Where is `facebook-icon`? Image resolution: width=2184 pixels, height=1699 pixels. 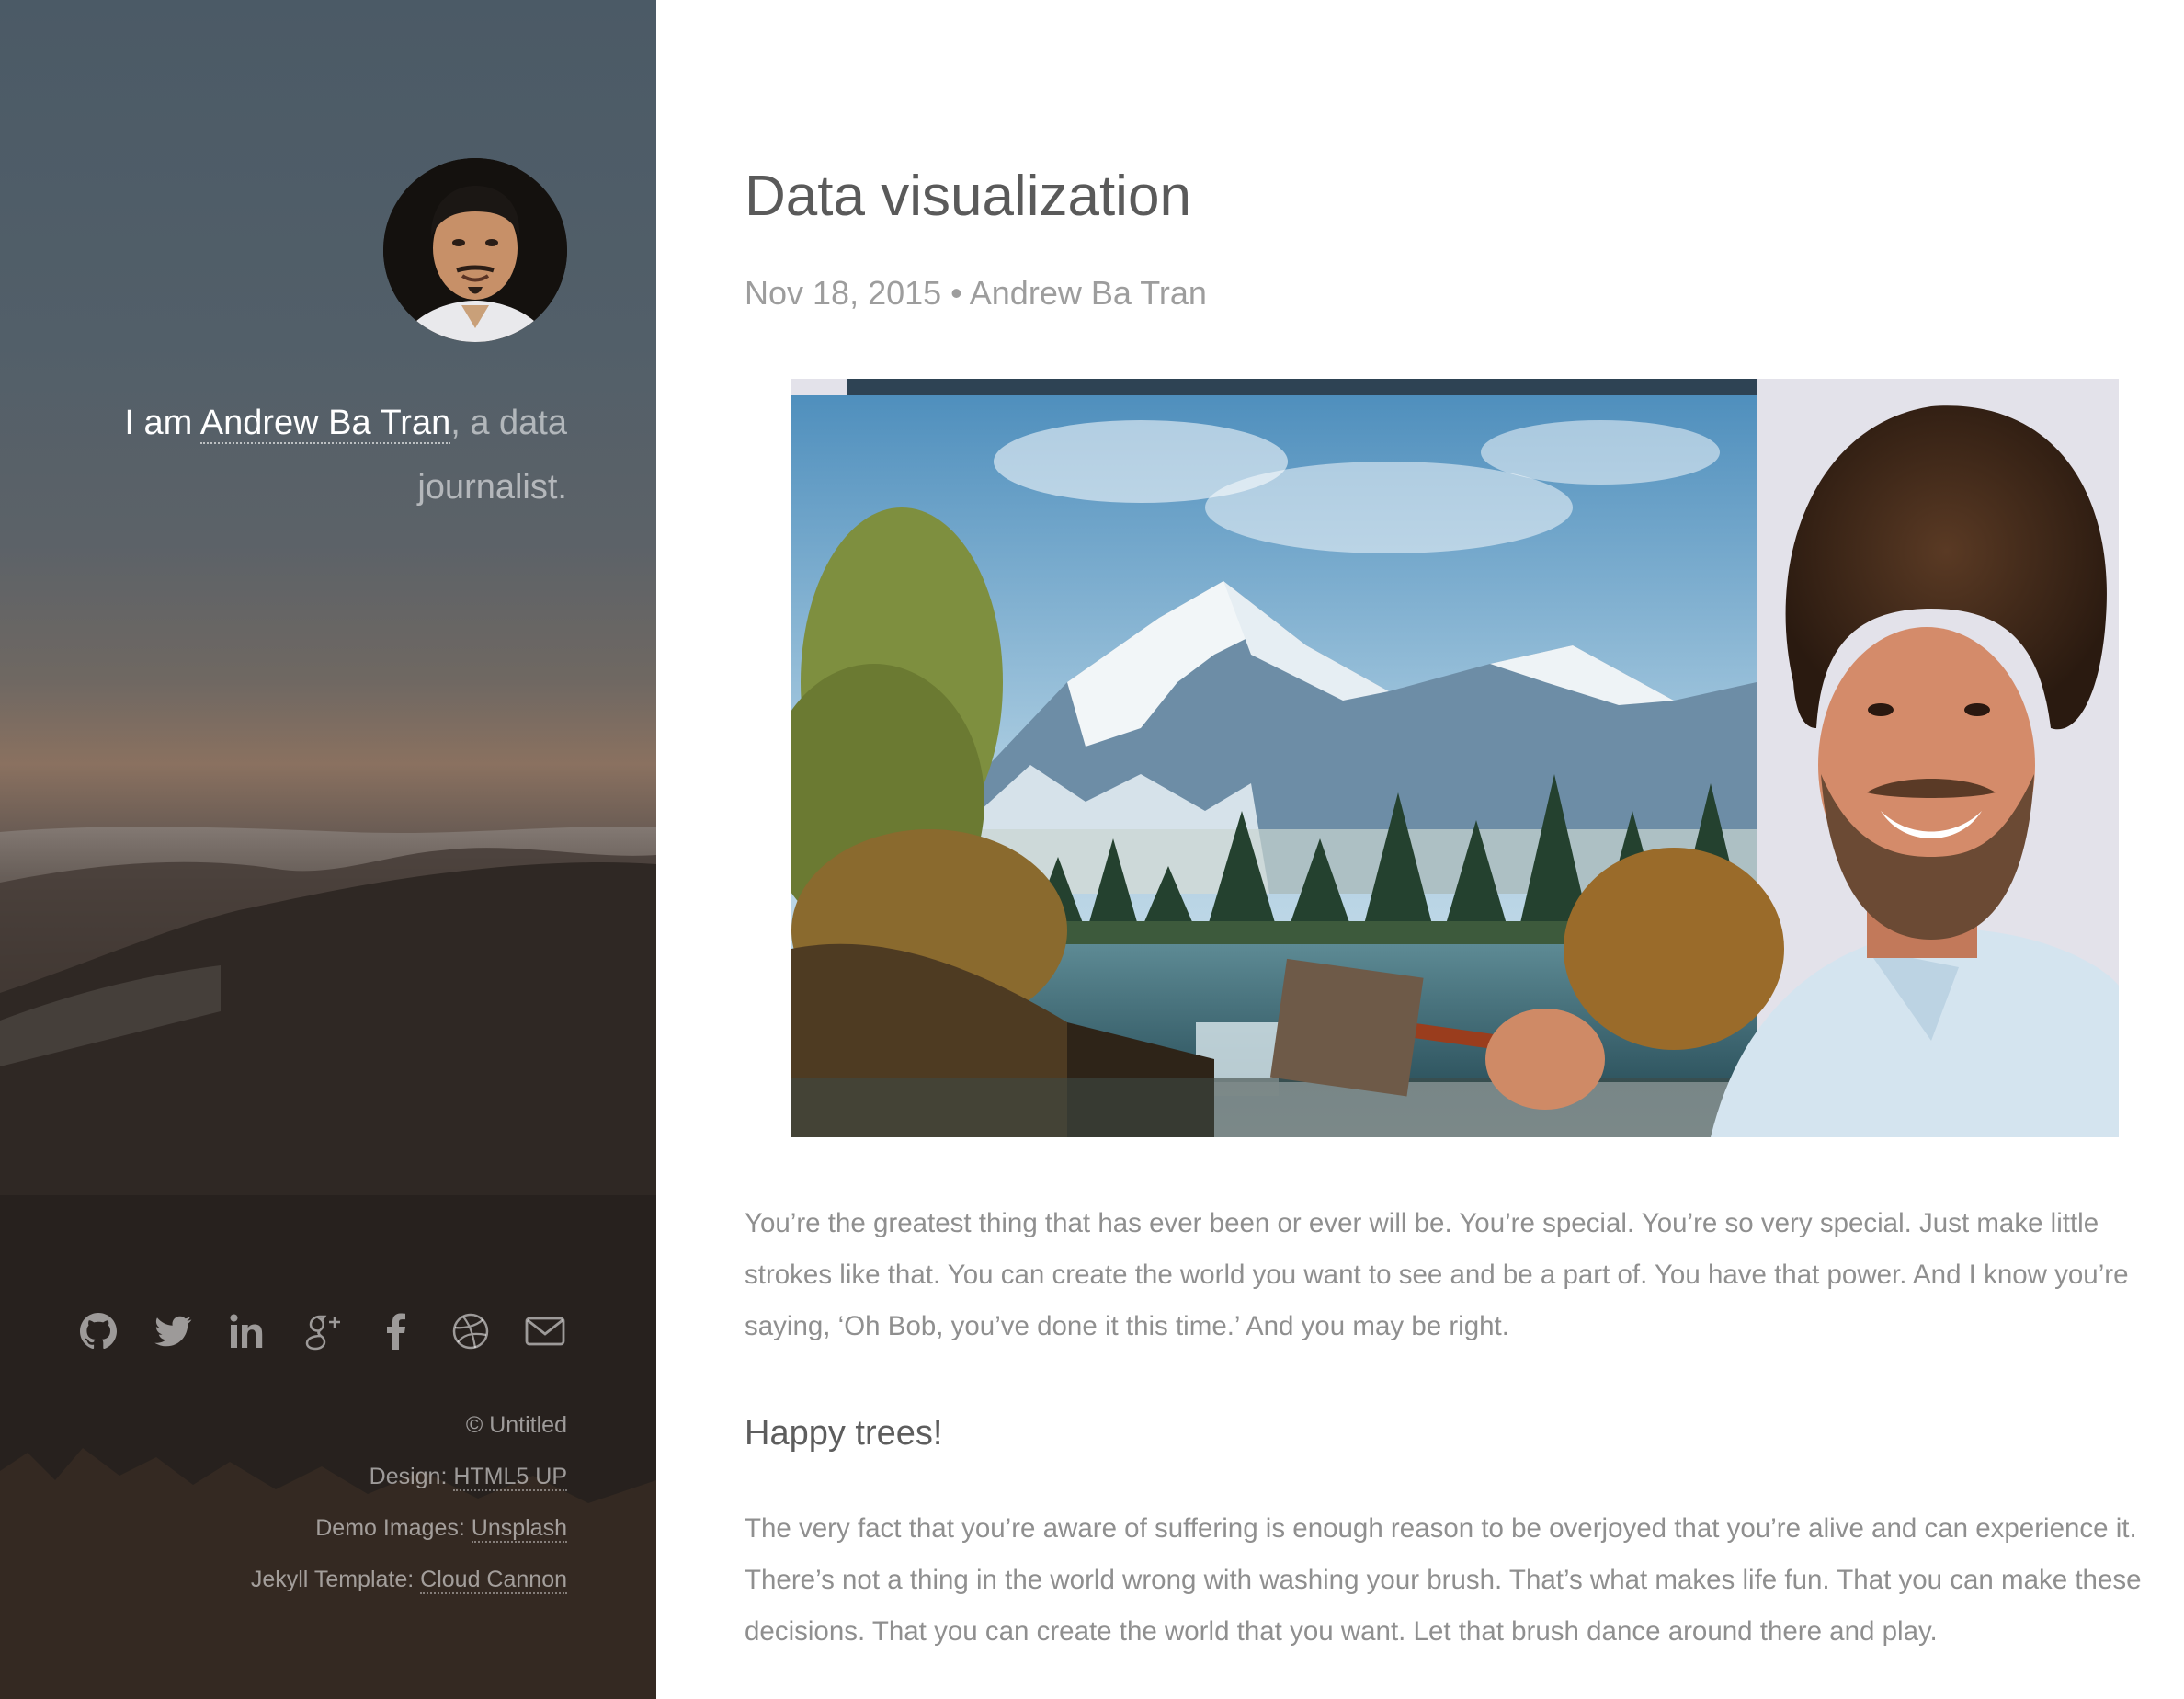
facebook-icon is located at coordinates (396, 1331).